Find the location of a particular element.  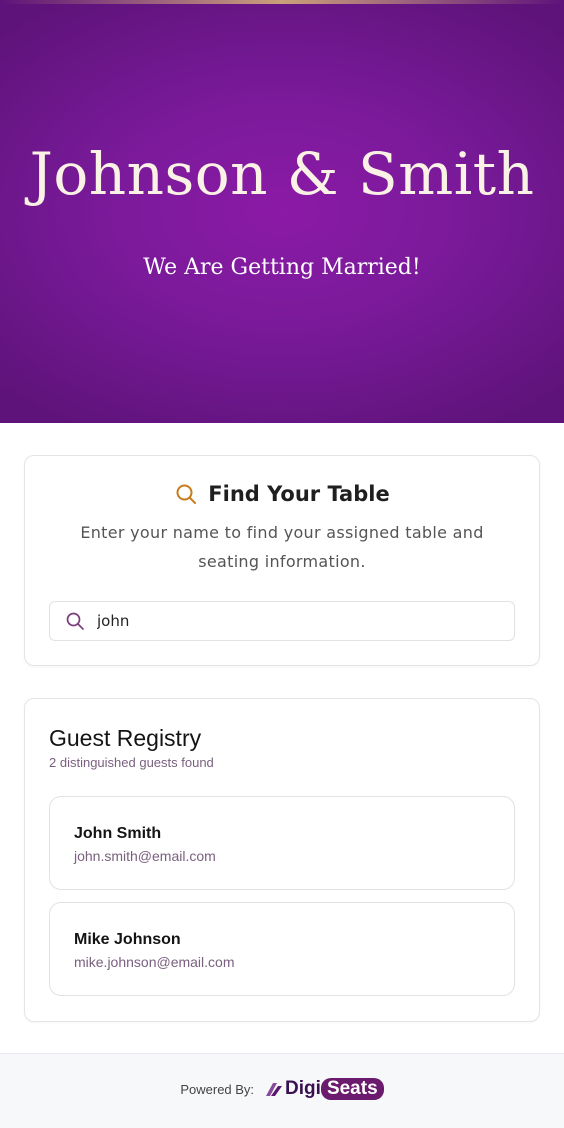

powered-by-label: Powered By: is located at coordinates (217, 1089).